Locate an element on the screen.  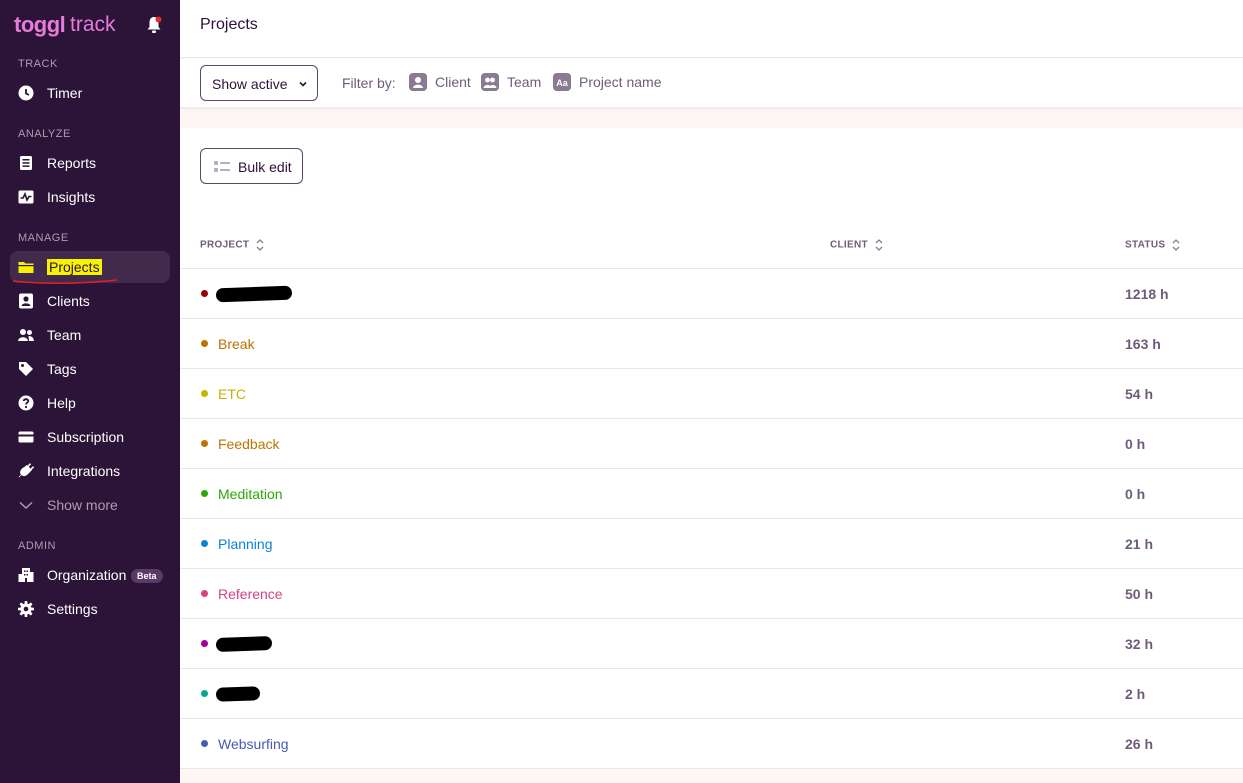
sidebar-item-help: Help is located at coordinates (90, 403).